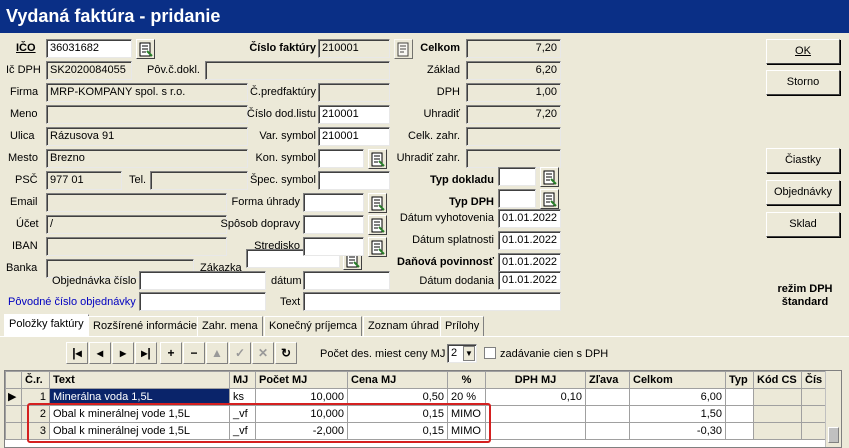 The height and width of the screenshot is (448, 849). What do you see at coordinates (403, 326) in the screenshot?
I see `tab-zoznam-uhrad: Zoznam úhrad` at bounding box center [403, 326].